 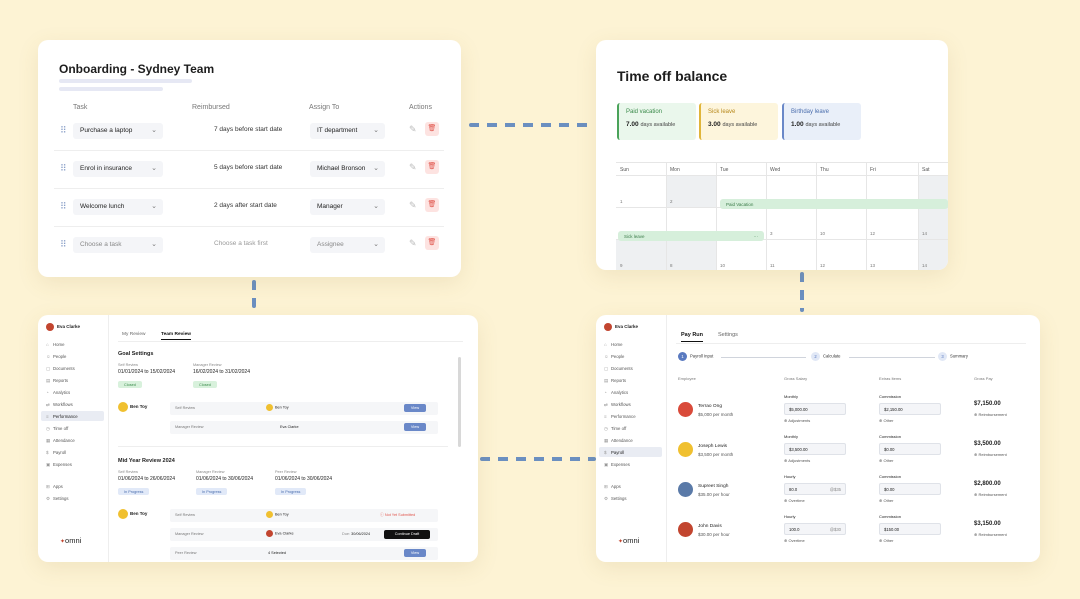 I want to click on tab-settings: Settings, so click(x=728, y=335).